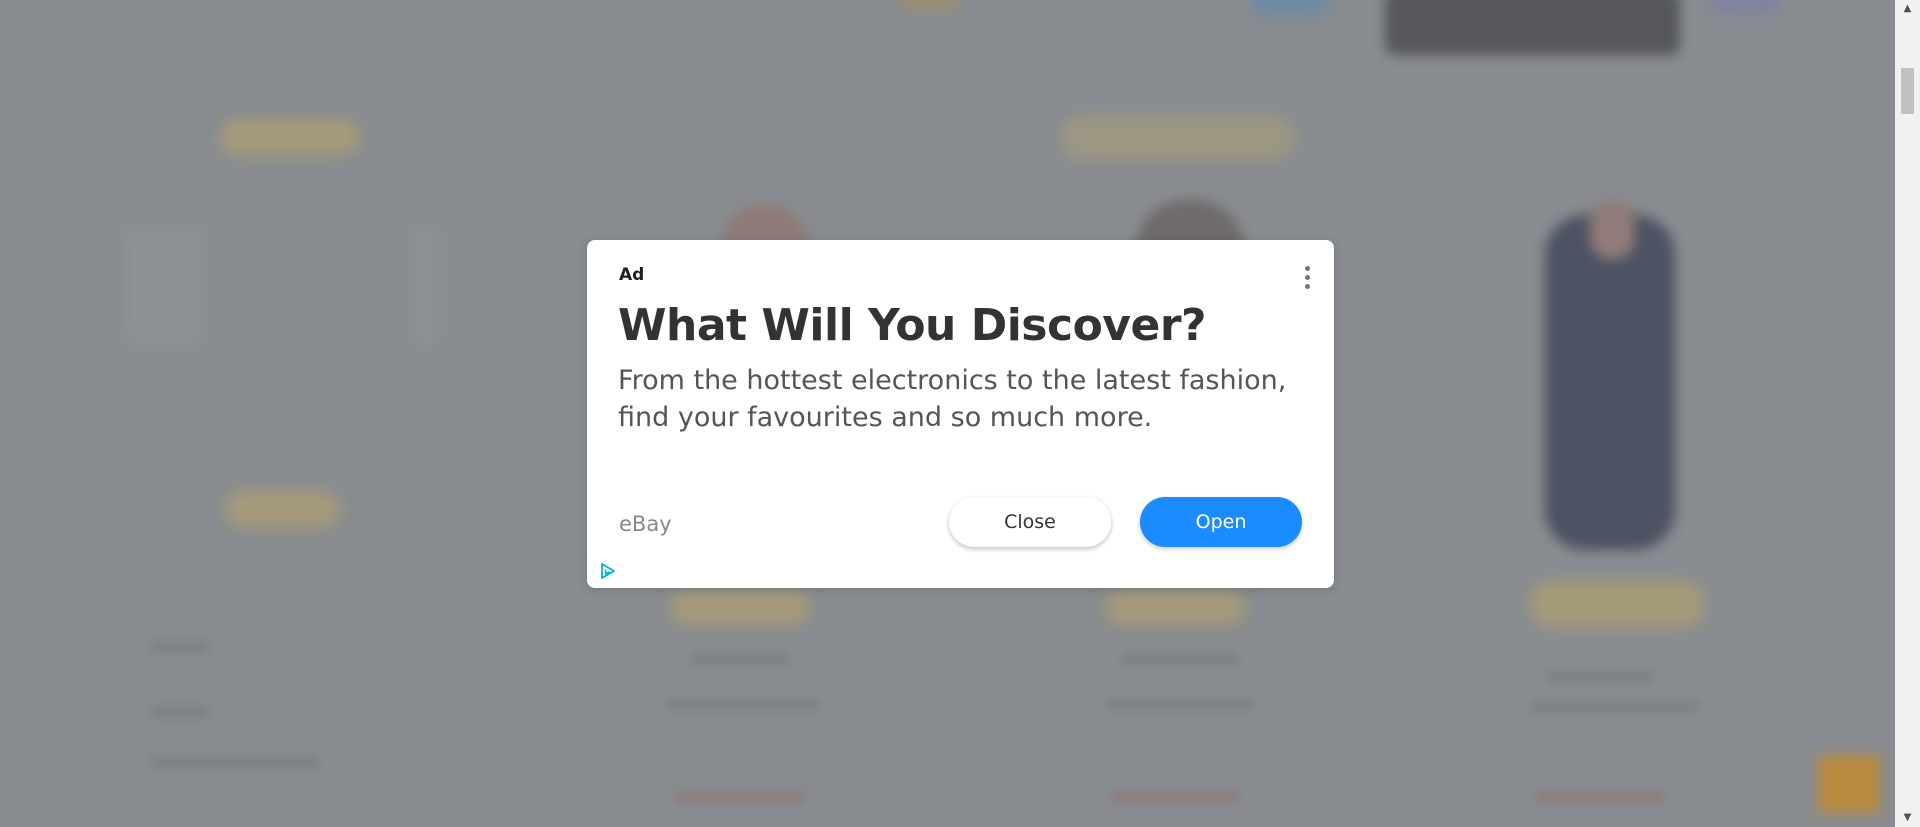 Image resolution: width=1920 pixels, height=827 pixels. Describe the element at coordinates (1532, 27) in the screenshot. I see `bg-top-image` at that location.